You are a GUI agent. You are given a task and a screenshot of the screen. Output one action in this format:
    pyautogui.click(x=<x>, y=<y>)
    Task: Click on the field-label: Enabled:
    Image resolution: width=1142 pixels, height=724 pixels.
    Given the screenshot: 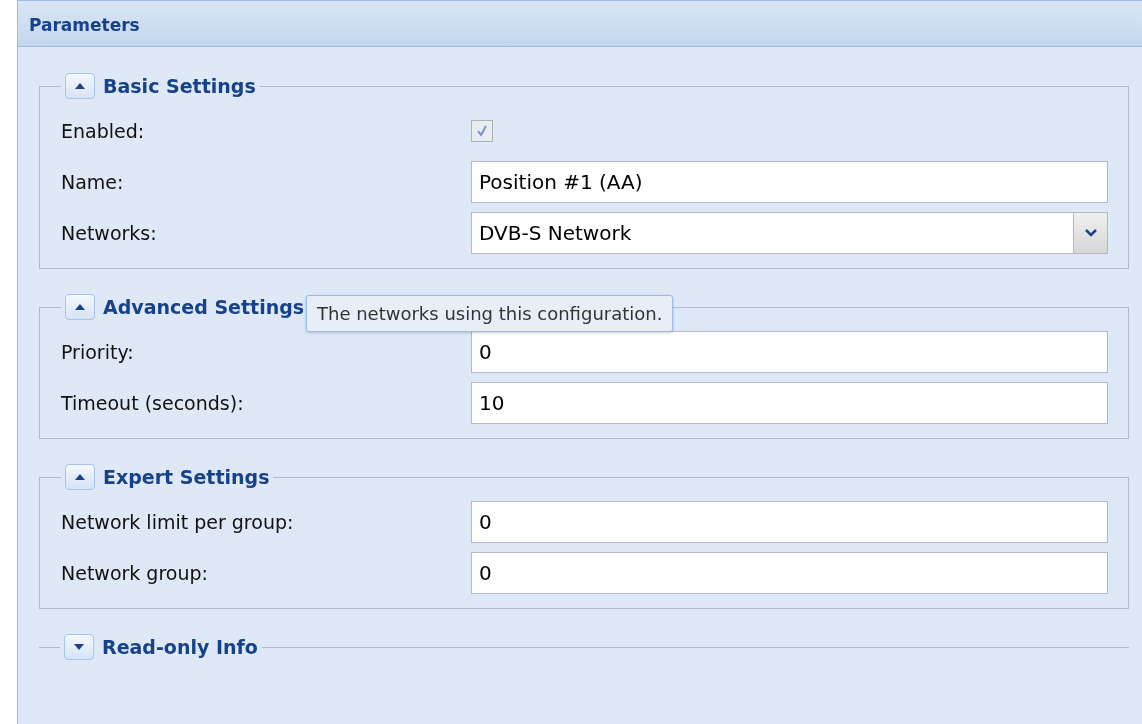 What is the action you would take?
    pyautogui.click(x=103, y=131)
    